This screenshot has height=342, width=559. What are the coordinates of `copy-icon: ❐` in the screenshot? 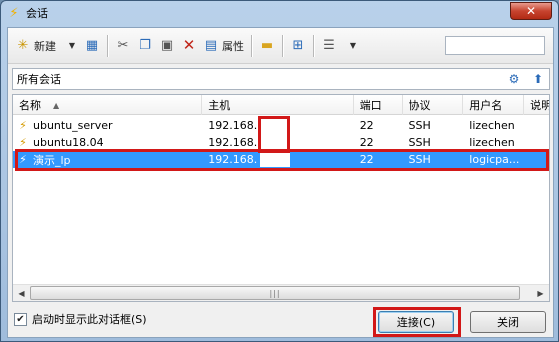 It's located at (145, 45).